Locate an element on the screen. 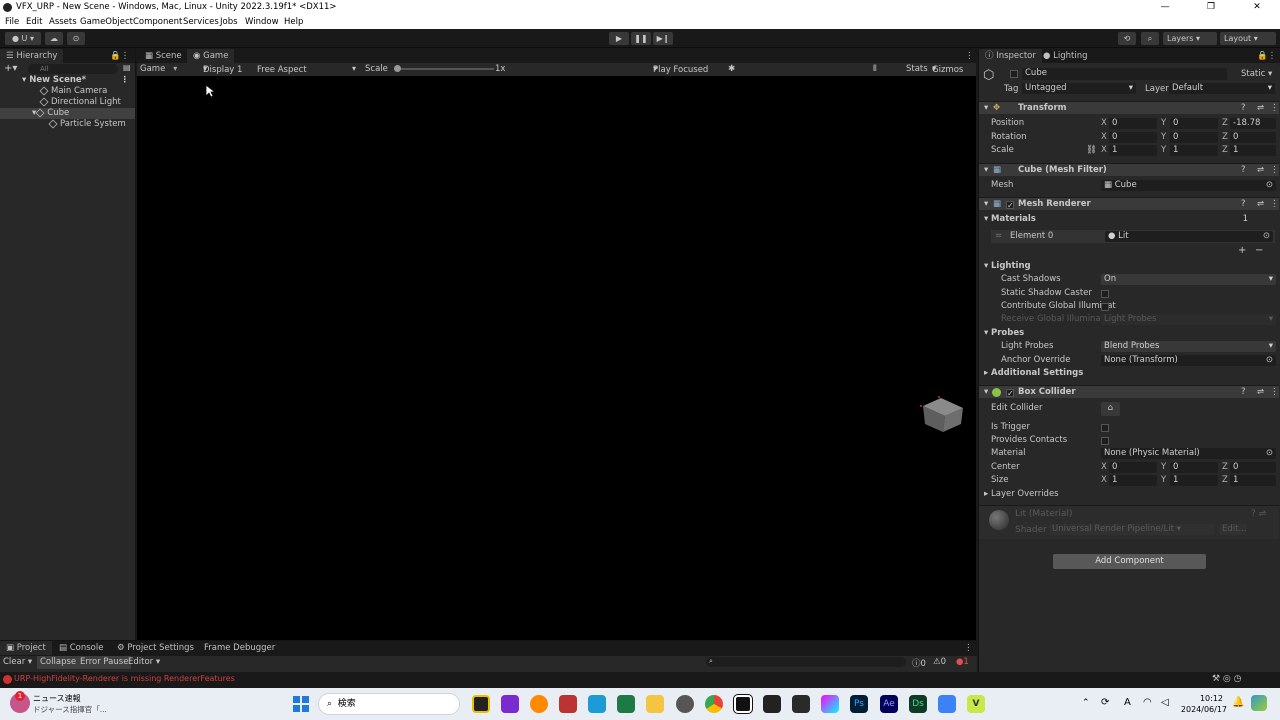 The width and height of the screenshot is (1280, 720). error-count: ●1 is located at coordinates (962, 662).